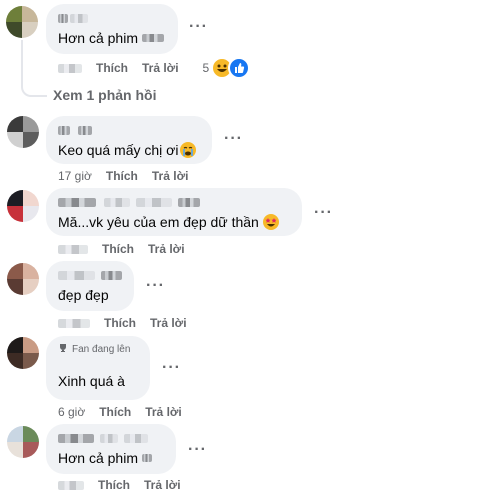 This screenshot has width=478, height=493. What do you see at coordinates (129, 150) in the screenshot?
I see `comment-text: Keo quá mấy chị ơi` at bounding box center [129, 150].